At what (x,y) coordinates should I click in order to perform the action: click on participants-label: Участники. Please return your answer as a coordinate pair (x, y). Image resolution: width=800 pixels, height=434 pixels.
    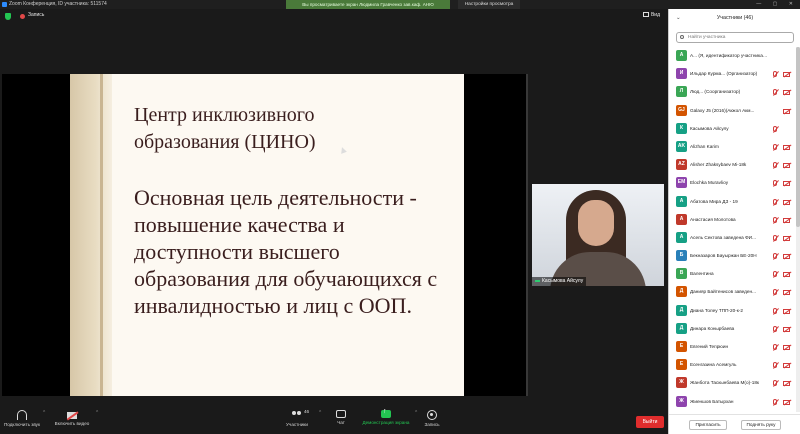
    Looking at the image, I should click on (297, 424).